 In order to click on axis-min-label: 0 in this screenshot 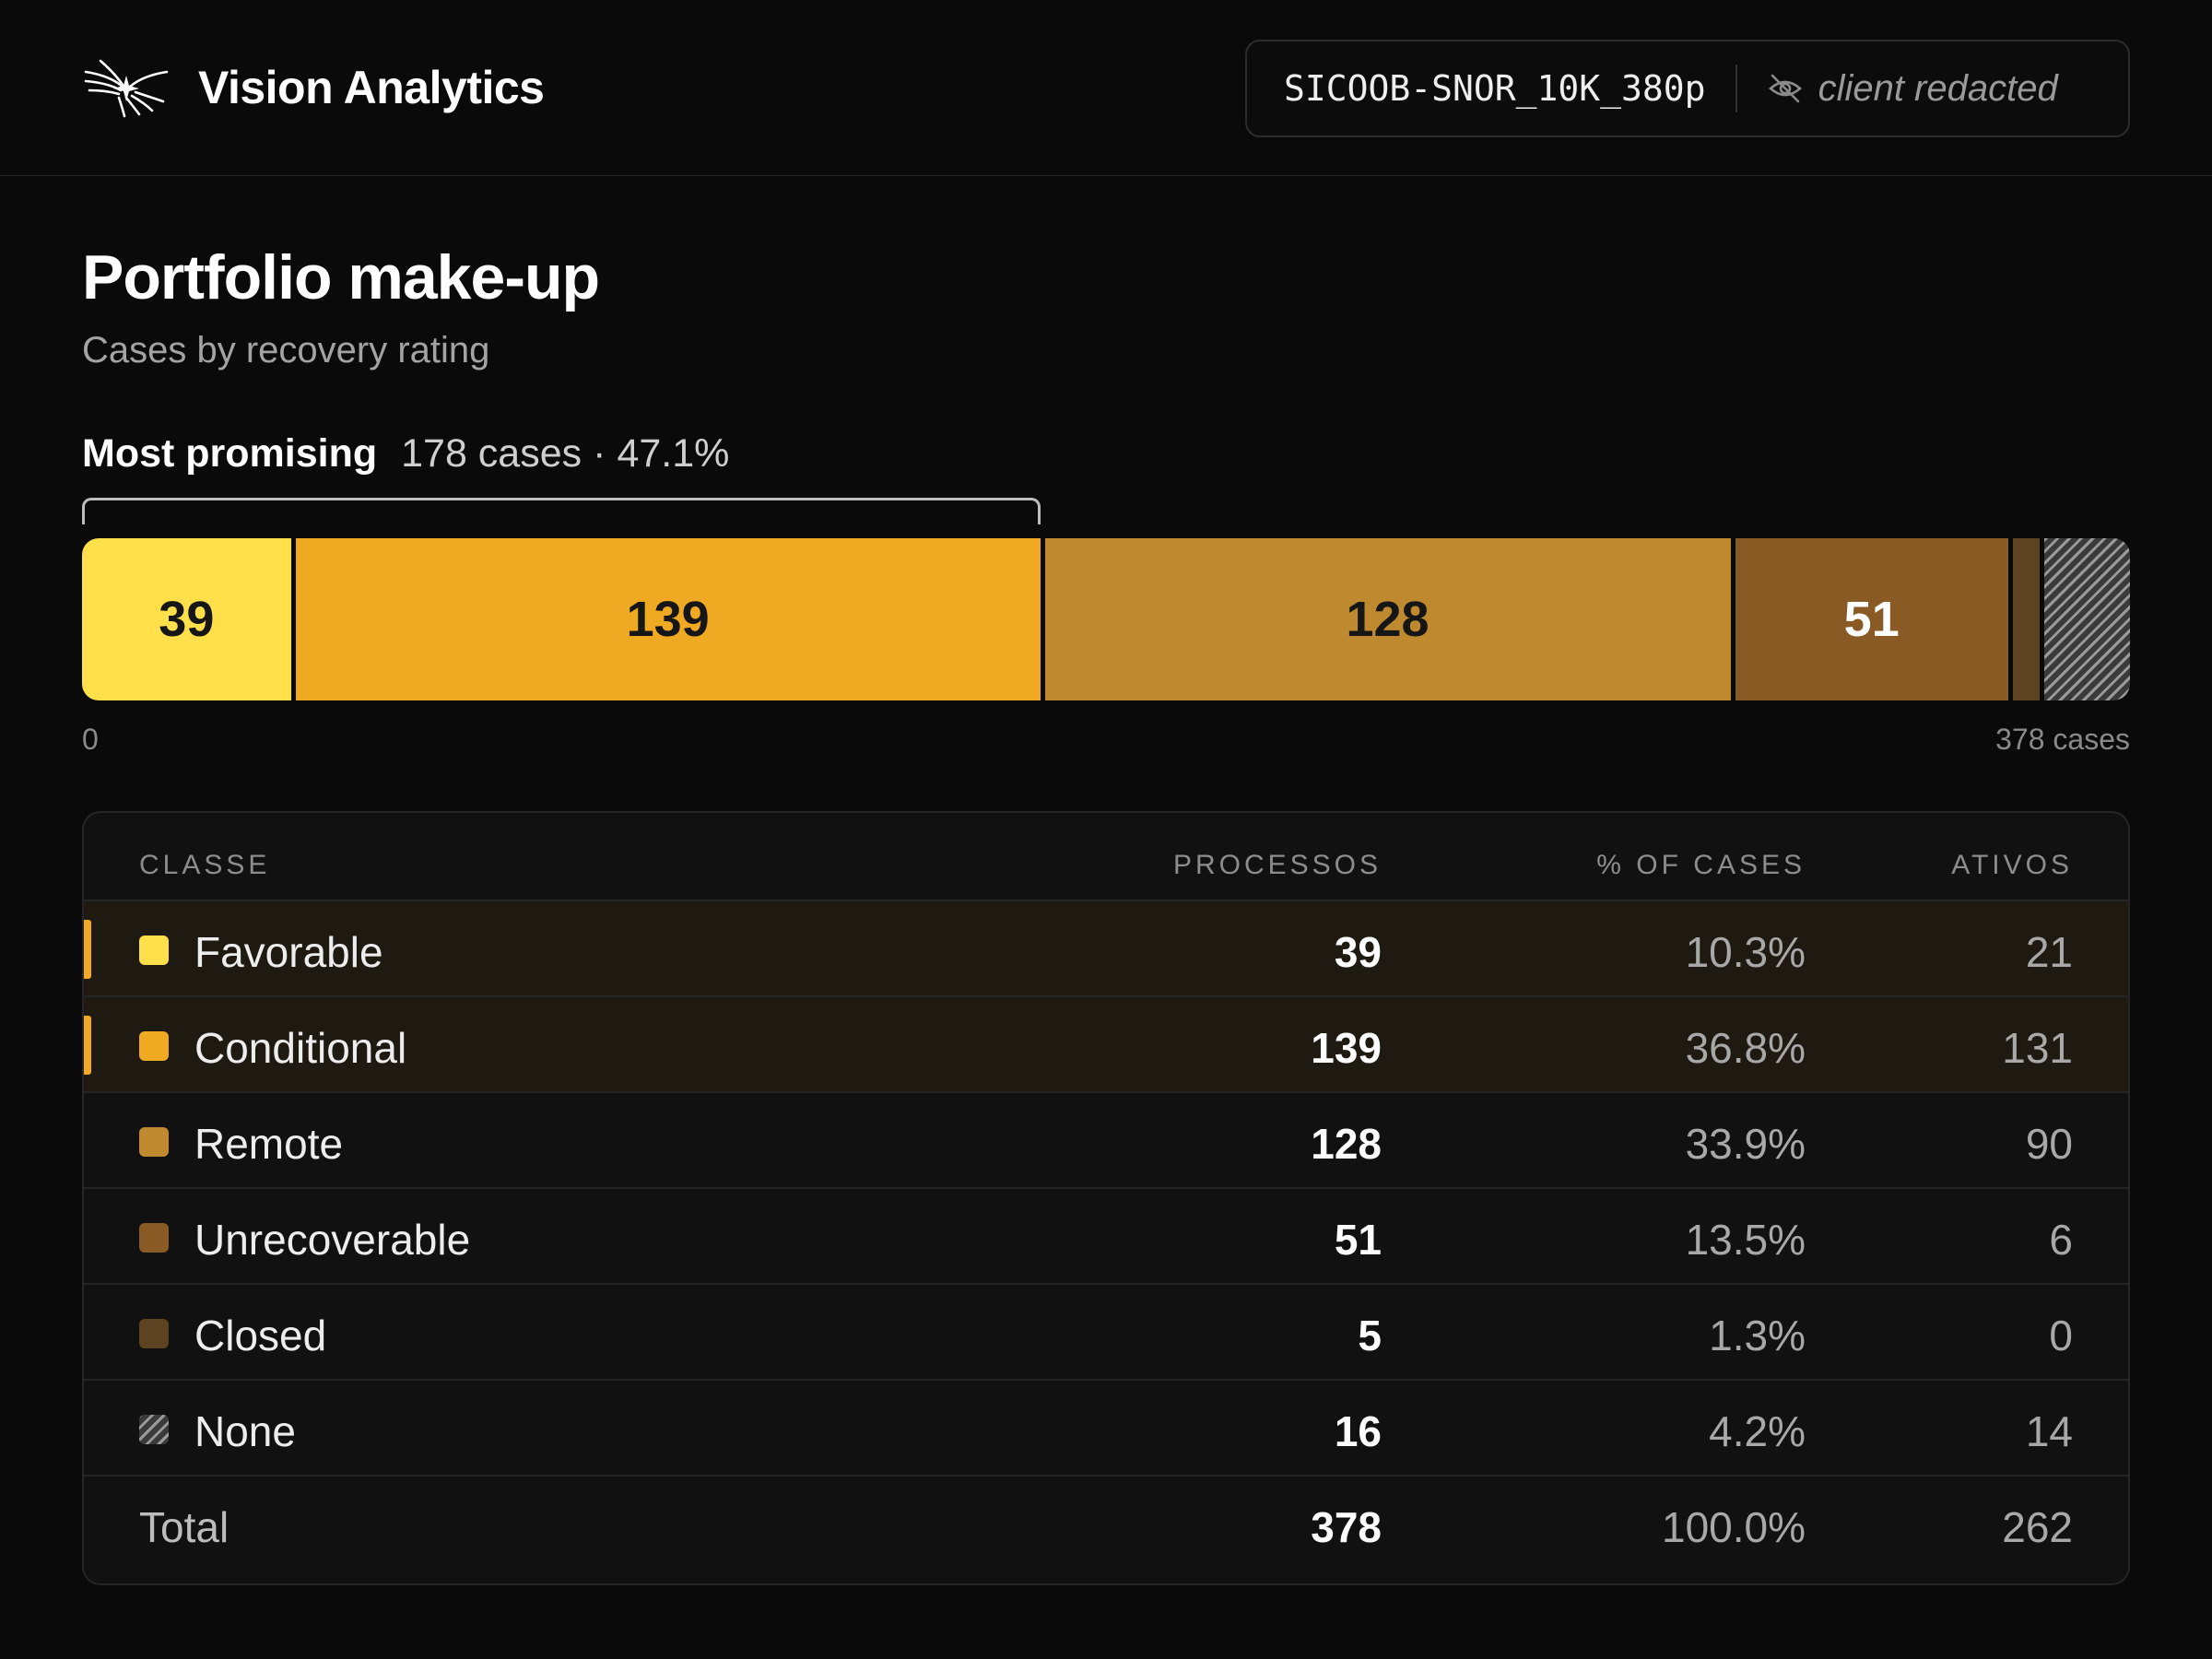, I will do `click(90, 739)`.